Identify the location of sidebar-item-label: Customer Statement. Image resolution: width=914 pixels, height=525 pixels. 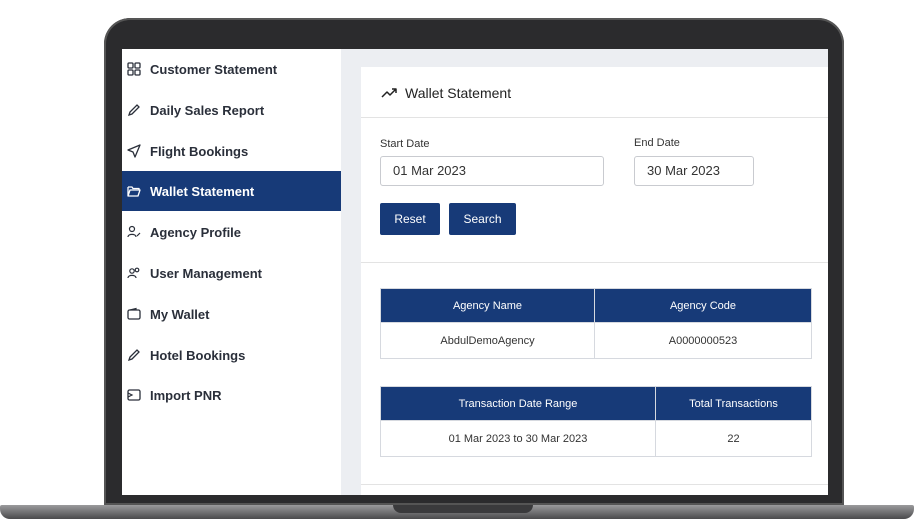
(214, 69).